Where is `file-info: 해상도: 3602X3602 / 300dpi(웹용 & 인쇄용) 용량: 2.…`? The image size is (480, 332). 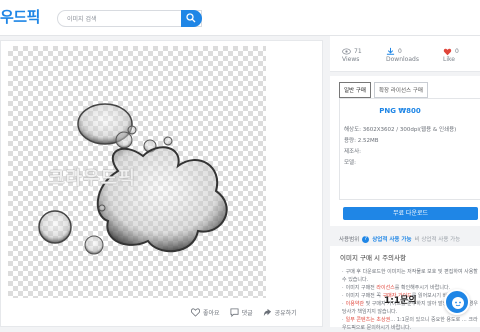
file-info: 해상도: 3602X3602 / 300dpi(웹용 & 인쇄용) 용량: 2.… is located at coordinates (400, 147).